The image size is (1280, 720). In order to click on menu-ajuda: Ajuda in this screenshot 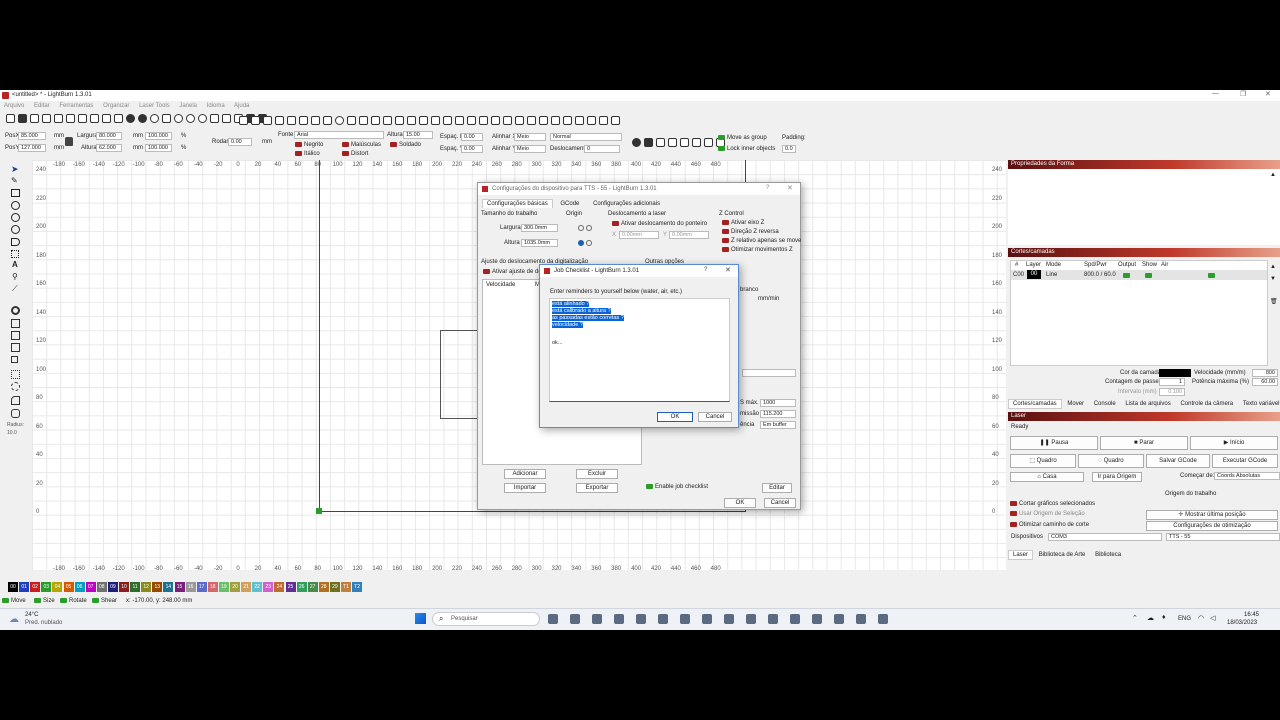, I will do `click(241, 106)`.